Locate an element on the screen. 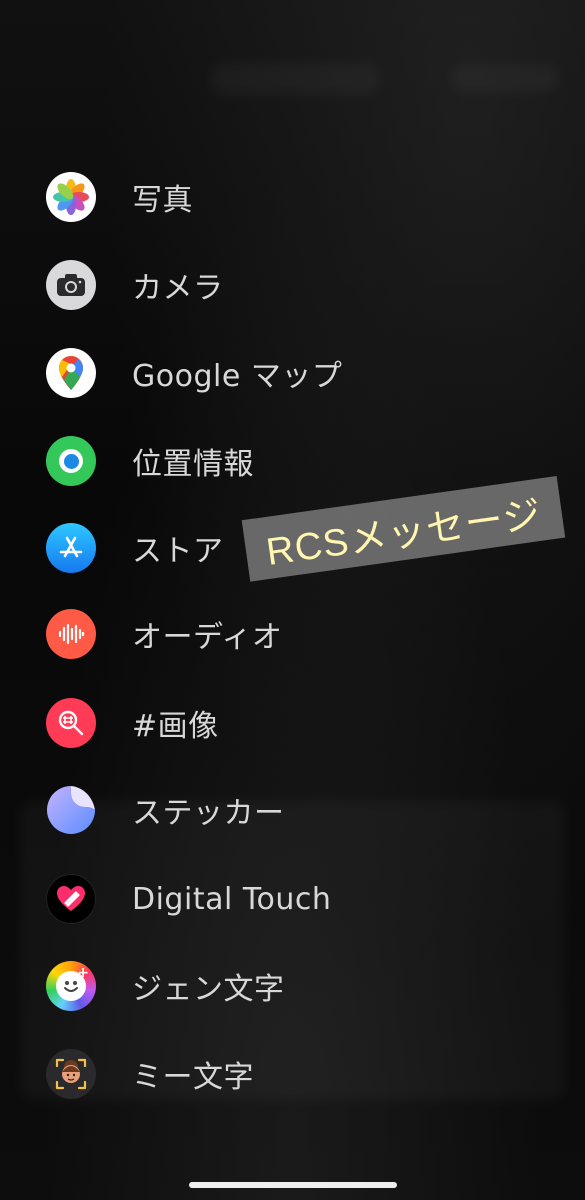 This screenshot has height=1200, width=585. menu-item-label: 位置情報 is located at coordinates (193, 464).